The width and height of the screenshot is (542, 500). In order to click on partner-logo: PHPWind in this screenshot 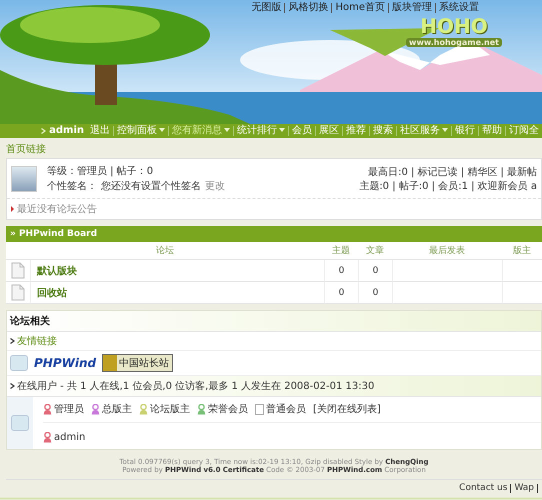, I will do `click(65, 363)`.